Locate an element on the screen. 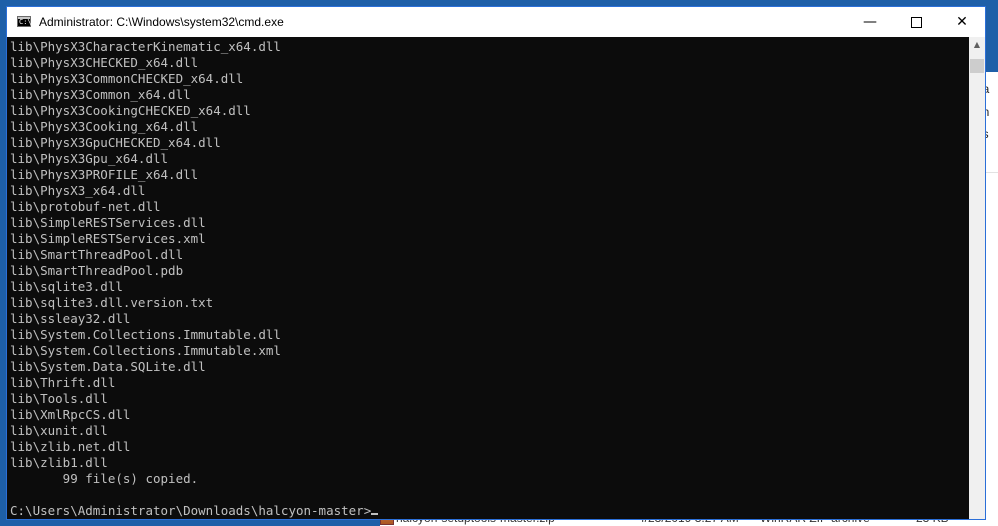 The image size is (998, 526). console-line: lib\System.Collections.Immutable.xml is located at coordinates (145, 350).